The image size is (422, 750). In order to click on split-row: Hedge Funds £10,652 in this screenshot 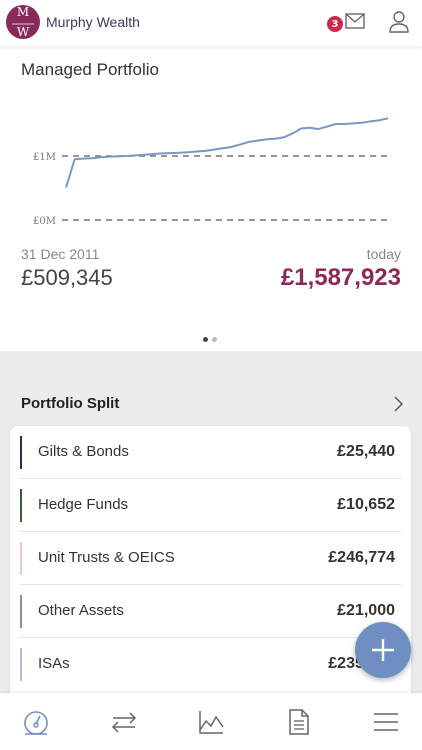, I will do `click(210, 505)`.